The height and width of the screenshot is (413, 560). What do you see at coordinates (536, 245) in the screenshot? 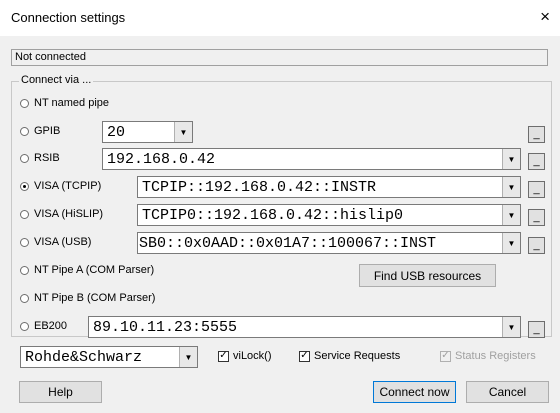
I see `visa-usb-small-button: _` at bounding box center [536, 245].